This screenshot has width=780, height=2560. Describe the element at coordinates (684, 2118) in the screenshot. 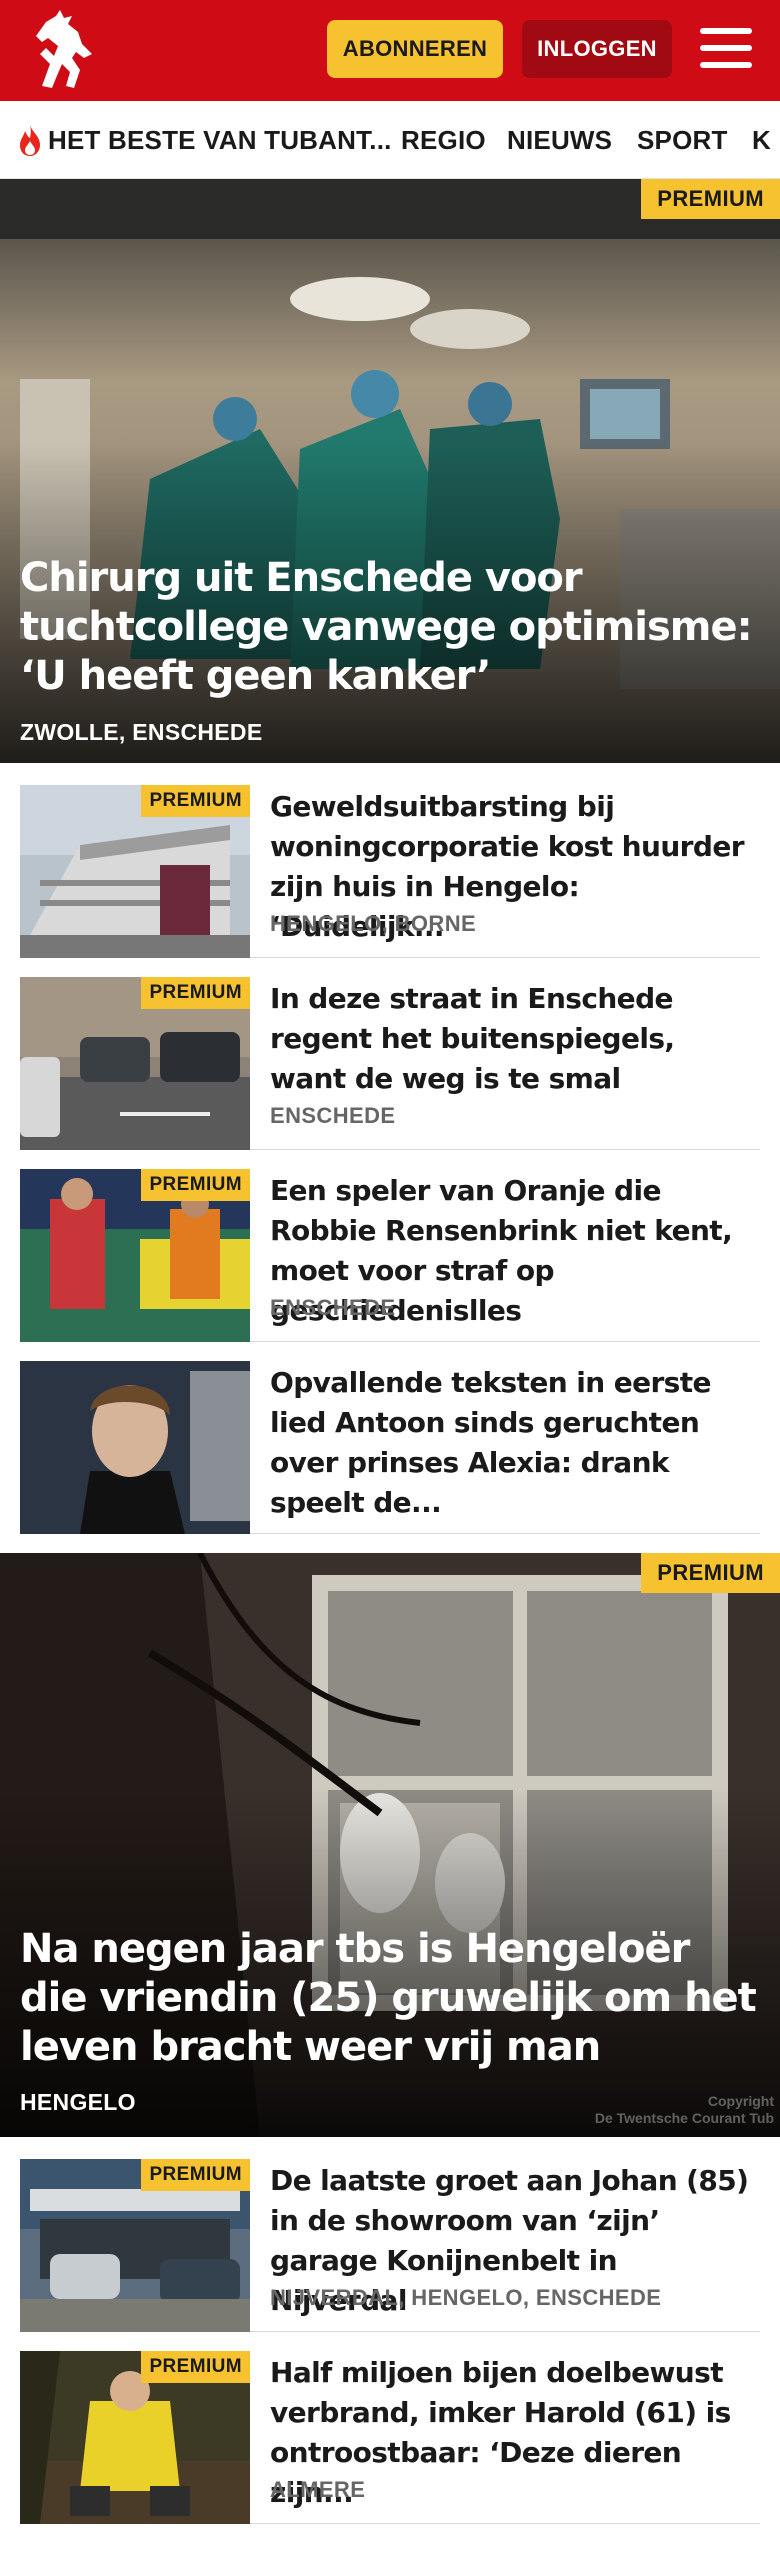

I see `copyright-line: De Twentsche Courant Tub` at that location.